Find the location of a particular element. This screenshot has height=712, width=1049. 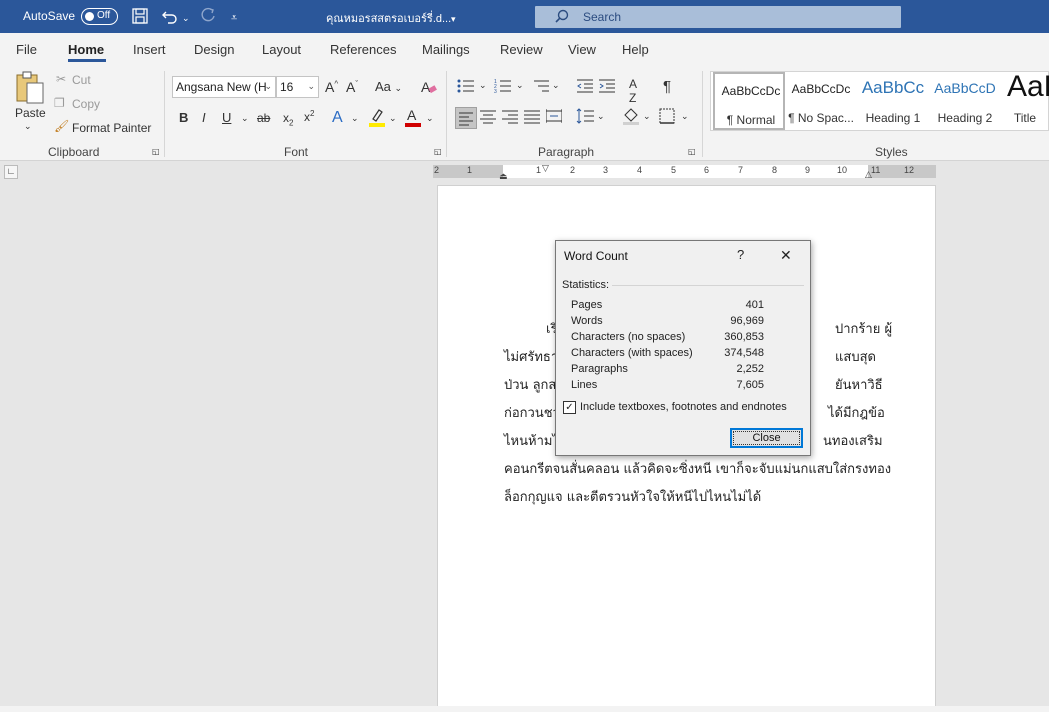

tab-review: Review is located at coordinates (521, 49).